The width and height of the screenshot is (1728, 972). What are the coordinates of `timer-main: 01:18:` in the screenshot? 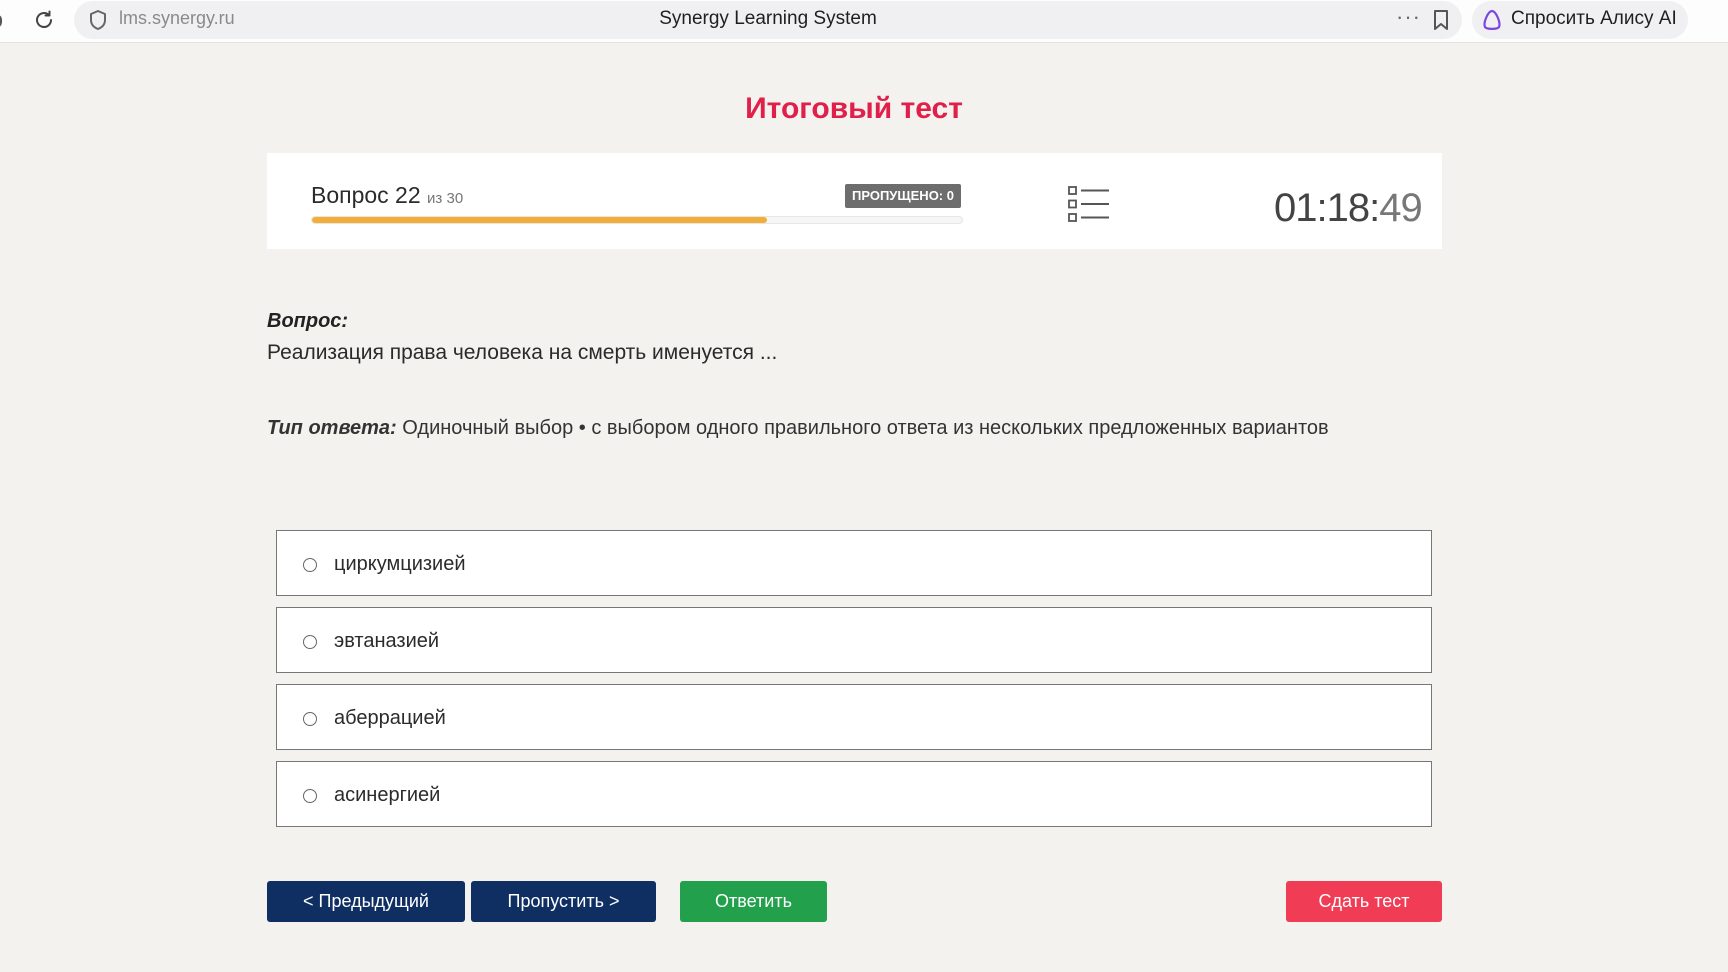 It's located at (1327, 208).